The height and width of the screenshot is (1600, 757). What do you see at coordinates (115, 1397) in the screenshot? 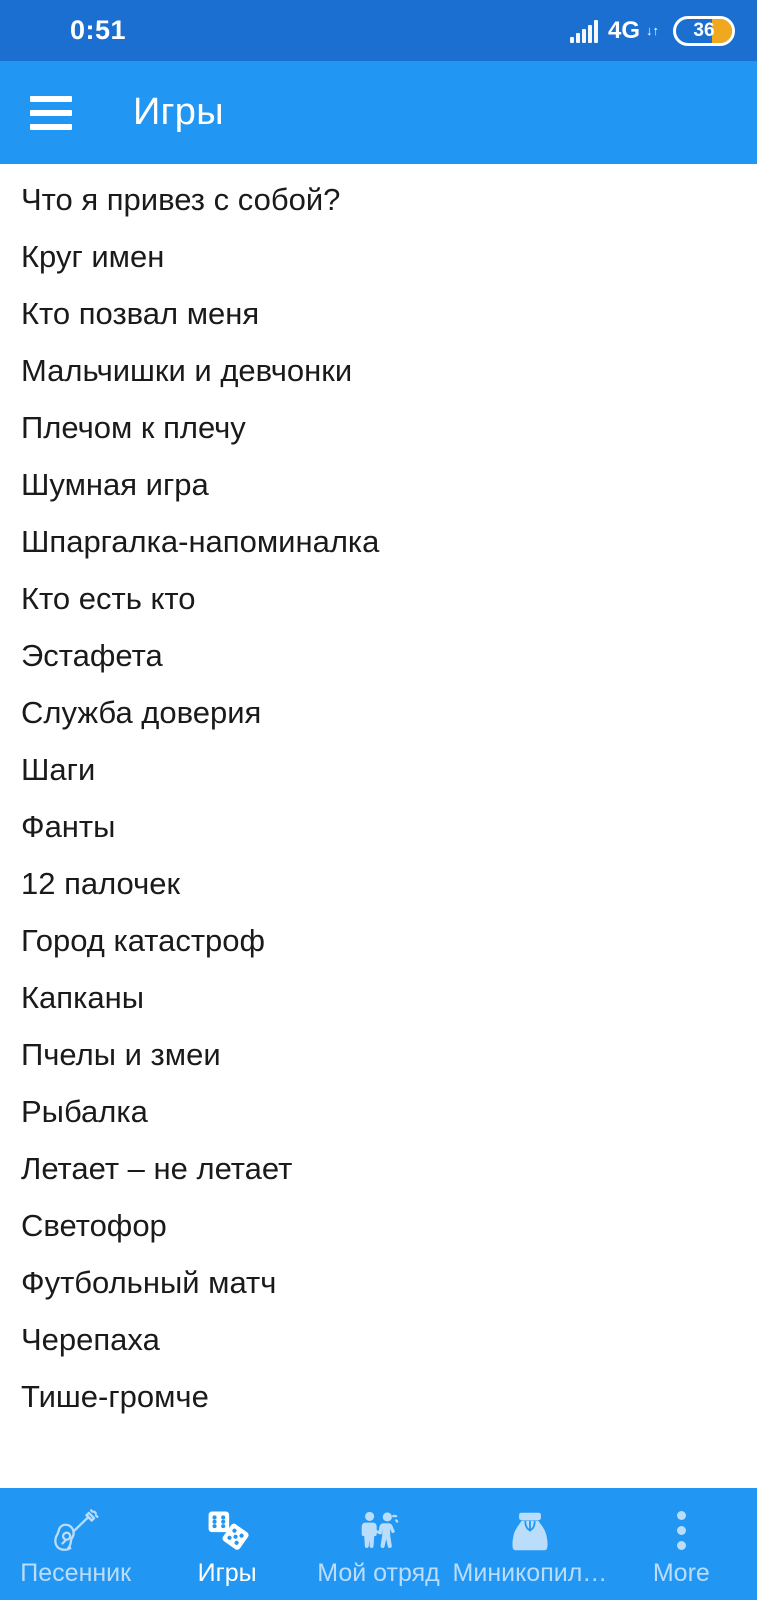
I see `list-item-label: Тише-громче` at bounding box center [115, 1397].